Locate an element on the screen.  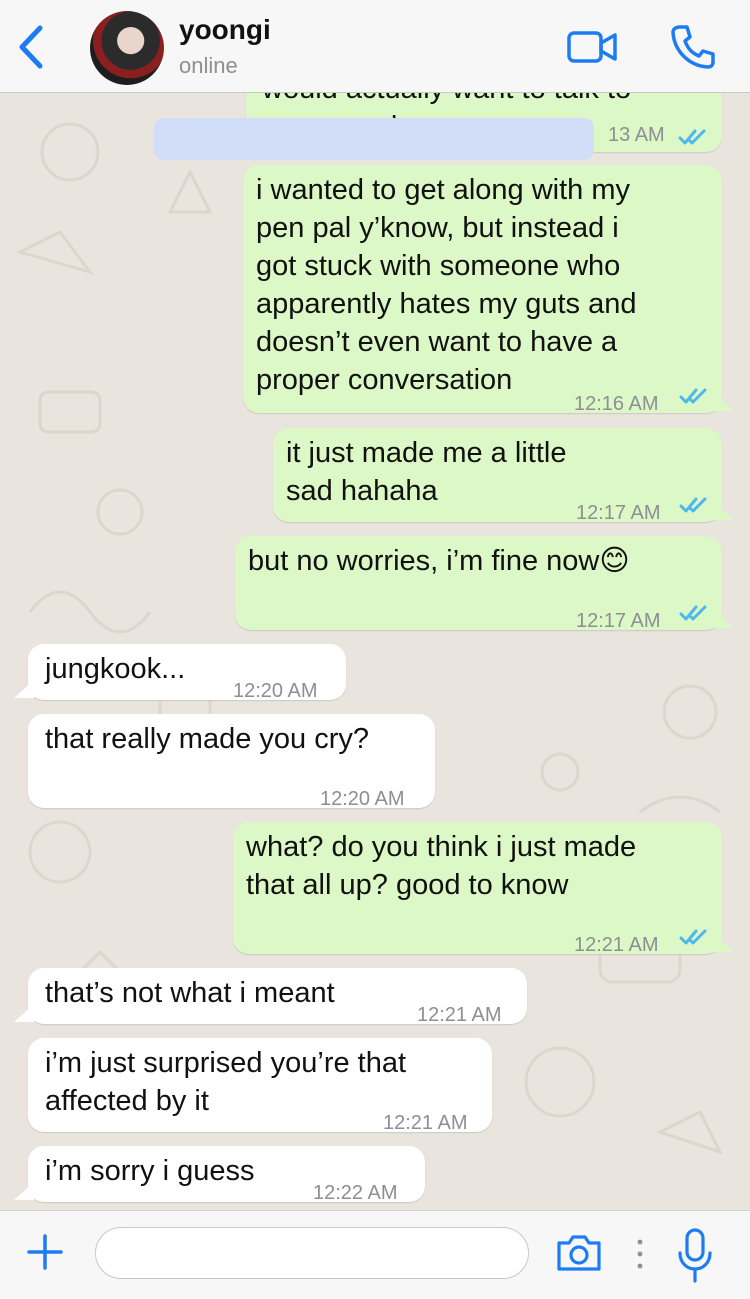
redaction-bar is located at coordinates (374, 139).